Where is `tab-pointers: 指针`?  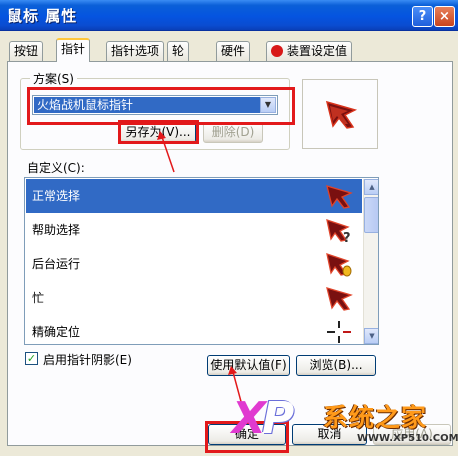
tab-pointers: 指针 is located at coordinates (73, 50).